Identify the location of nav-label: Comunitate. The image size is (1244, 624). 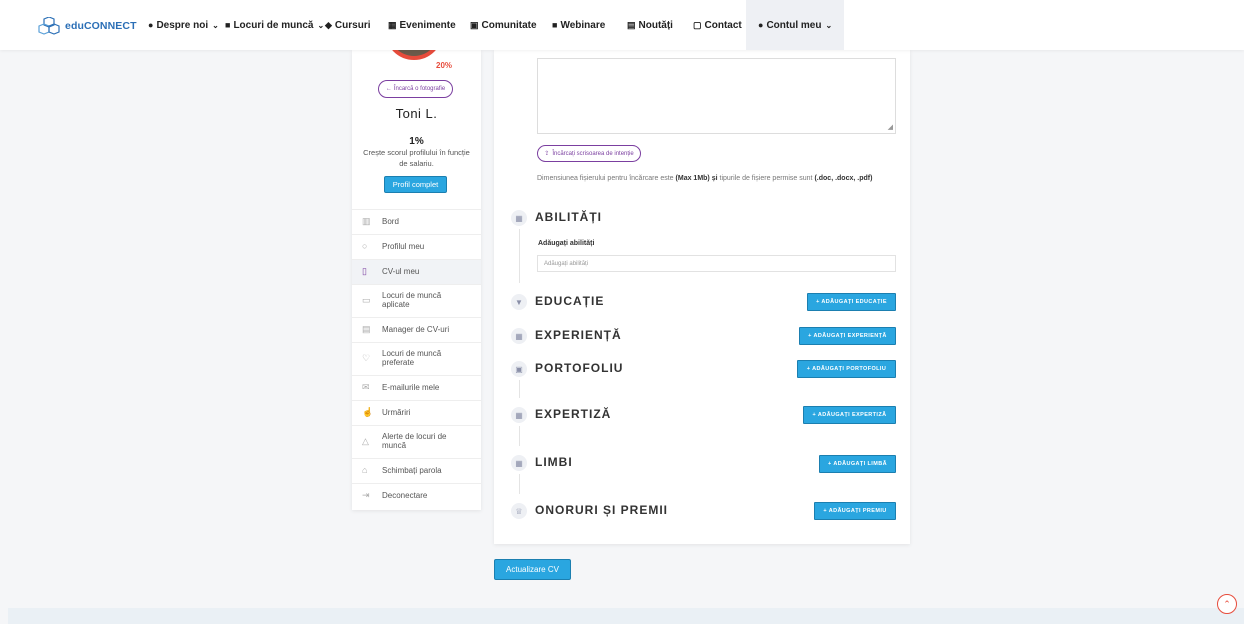
(509, 25).